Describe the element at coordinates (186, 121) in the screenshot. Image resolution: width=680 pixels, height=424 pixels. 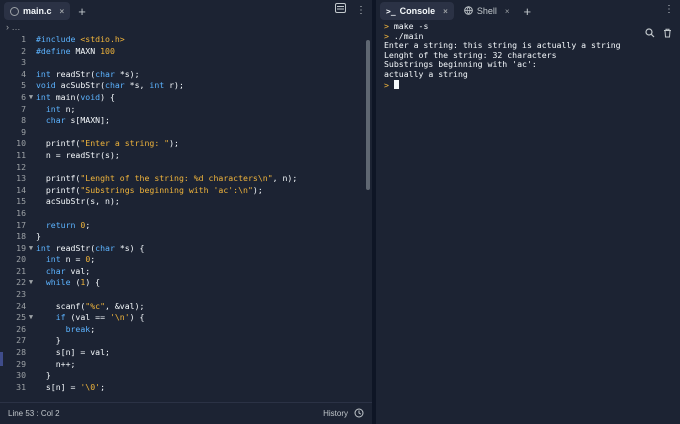
I see `code-line: 8 char s[MAXN];` at that location.